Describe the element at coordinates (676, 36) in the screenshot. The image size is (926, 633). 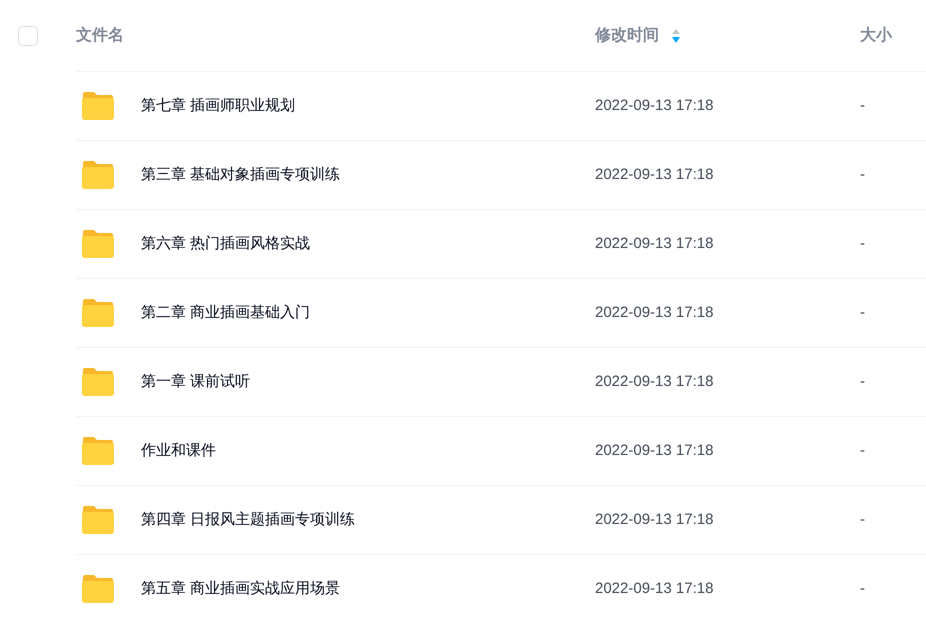
I see `sort-icon` at that location.